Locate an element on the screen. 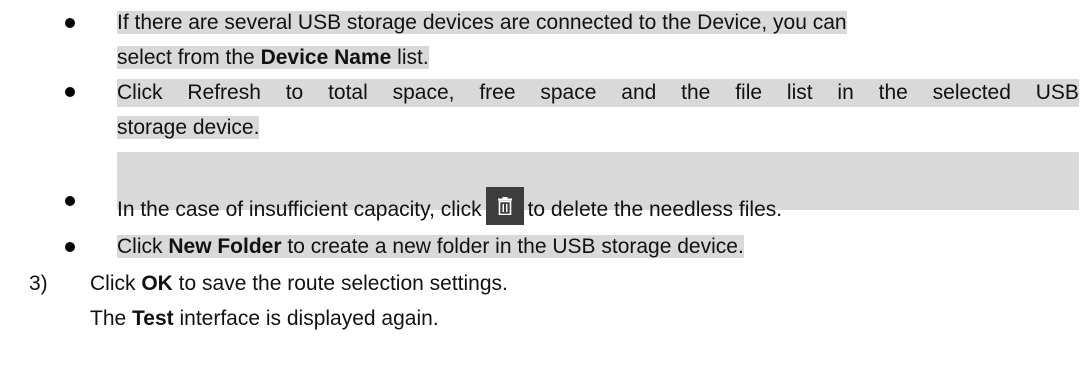  bullet-3-suffix: to delete the needless files. is located at coordinates (655, 209).